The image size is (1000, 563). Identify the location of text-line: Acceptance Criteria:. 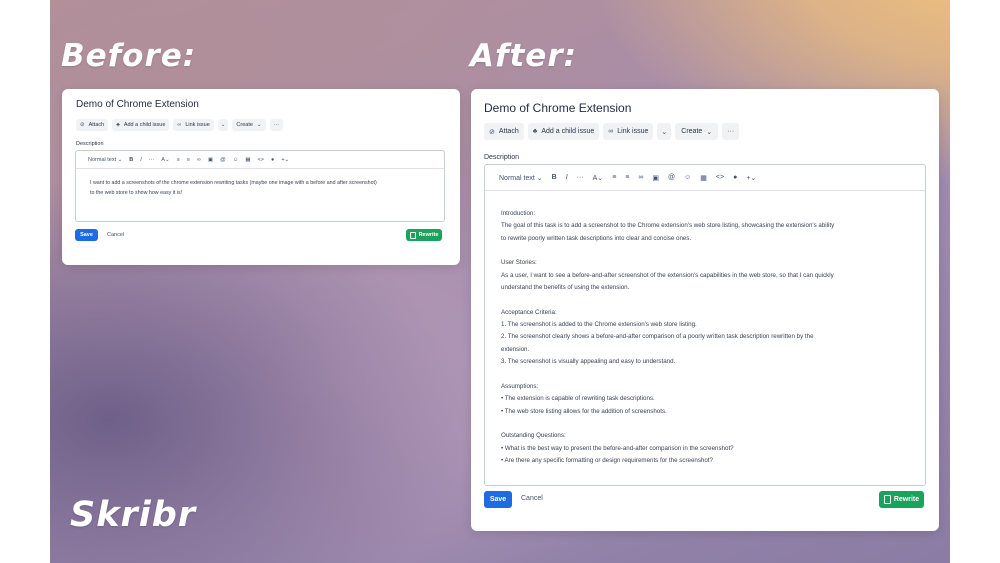
(529, 312).